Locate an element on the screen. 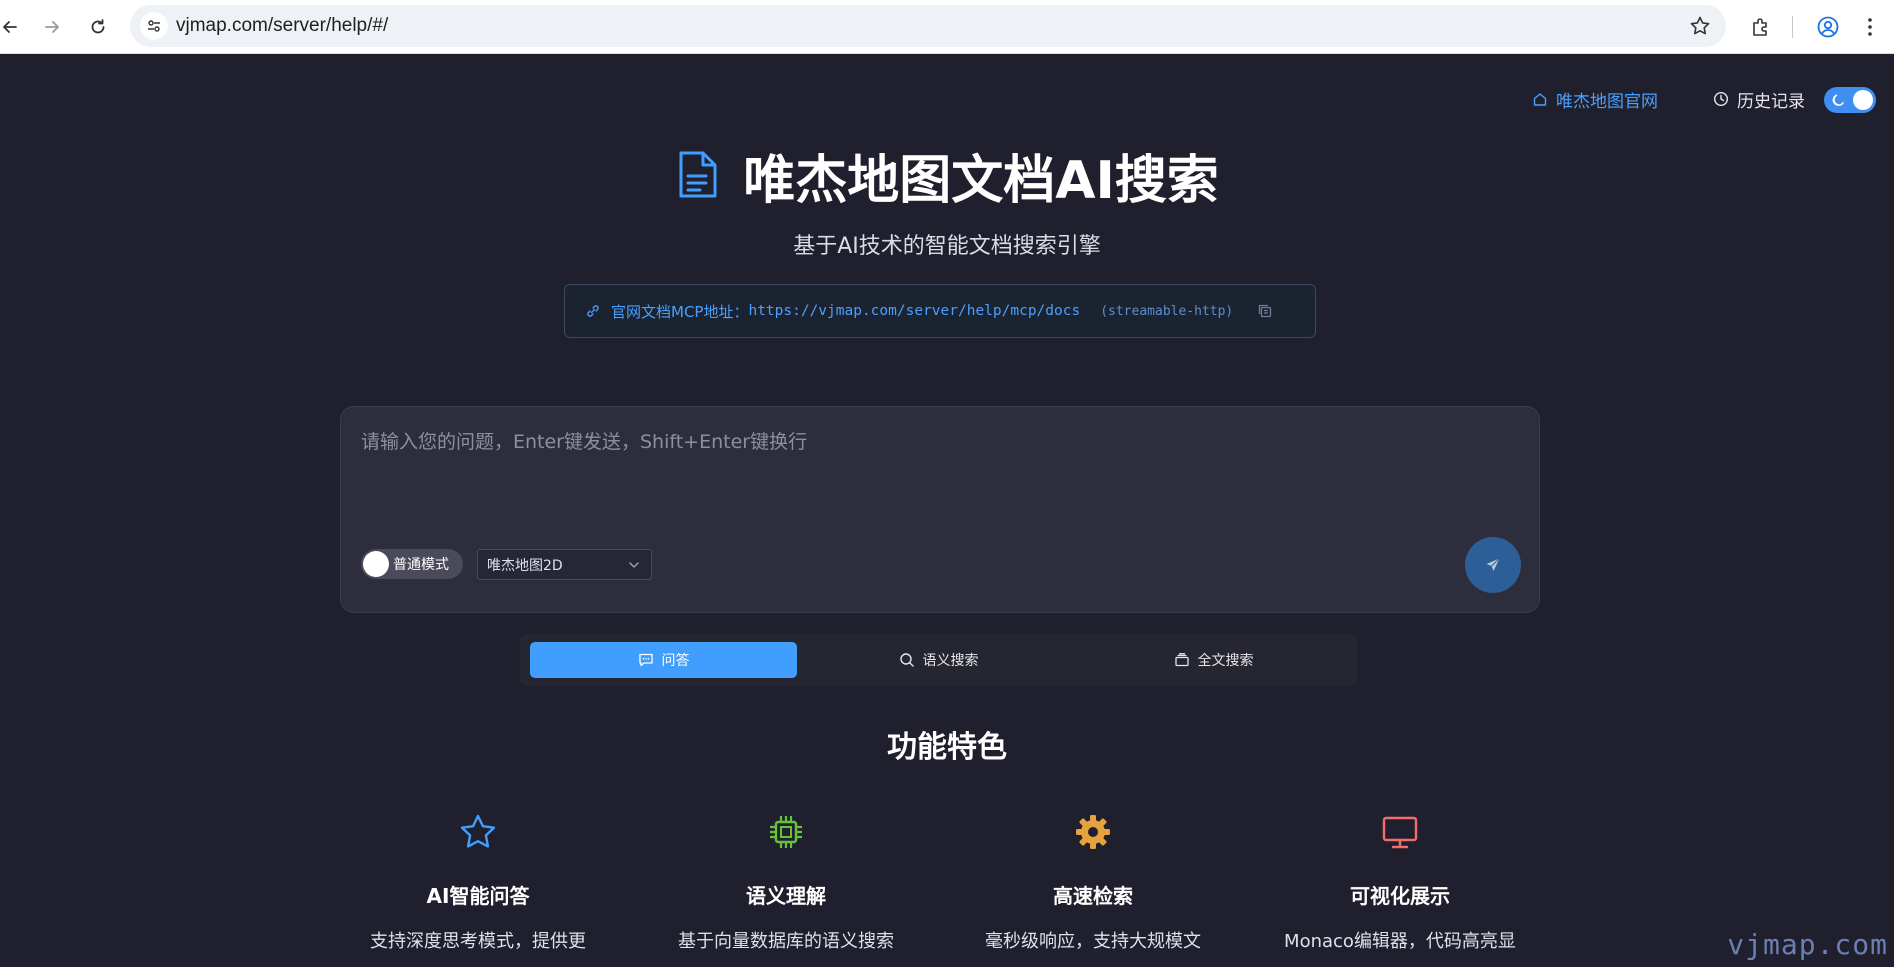 This screenshot has width=1894, height=967. browser-toolbar: vjmap.com/server/help/#/ is located at coordinates (947, 27).